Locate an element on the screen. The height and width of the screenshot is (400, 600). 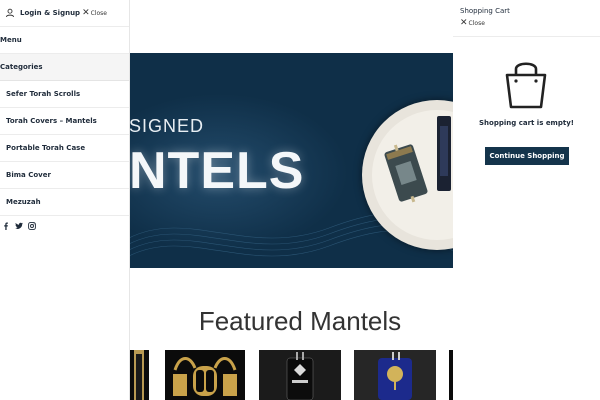
banner-title: NTELS is located at coordinates (217, 171).